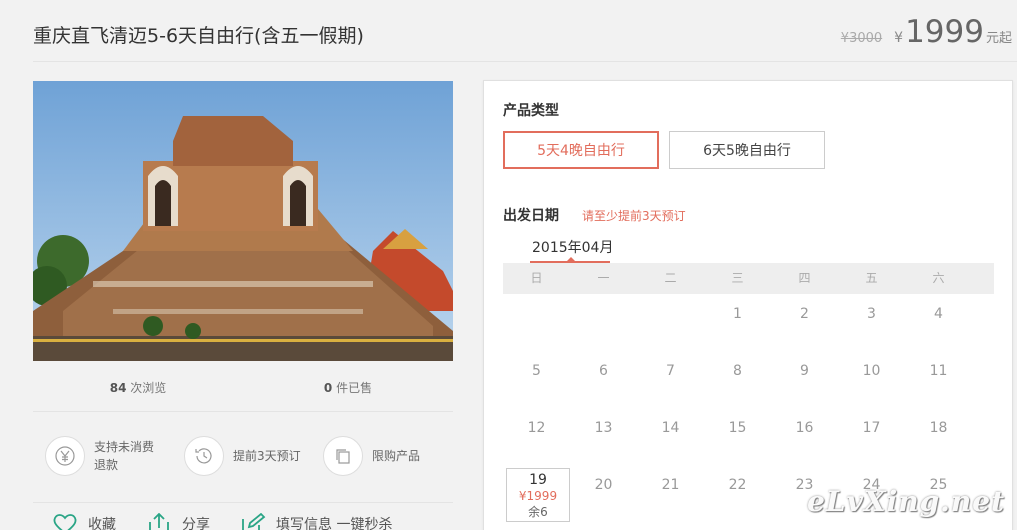 The height and width of the screenshot is (530, 1017). I want to click on day-number: 21, so click(670, 485).